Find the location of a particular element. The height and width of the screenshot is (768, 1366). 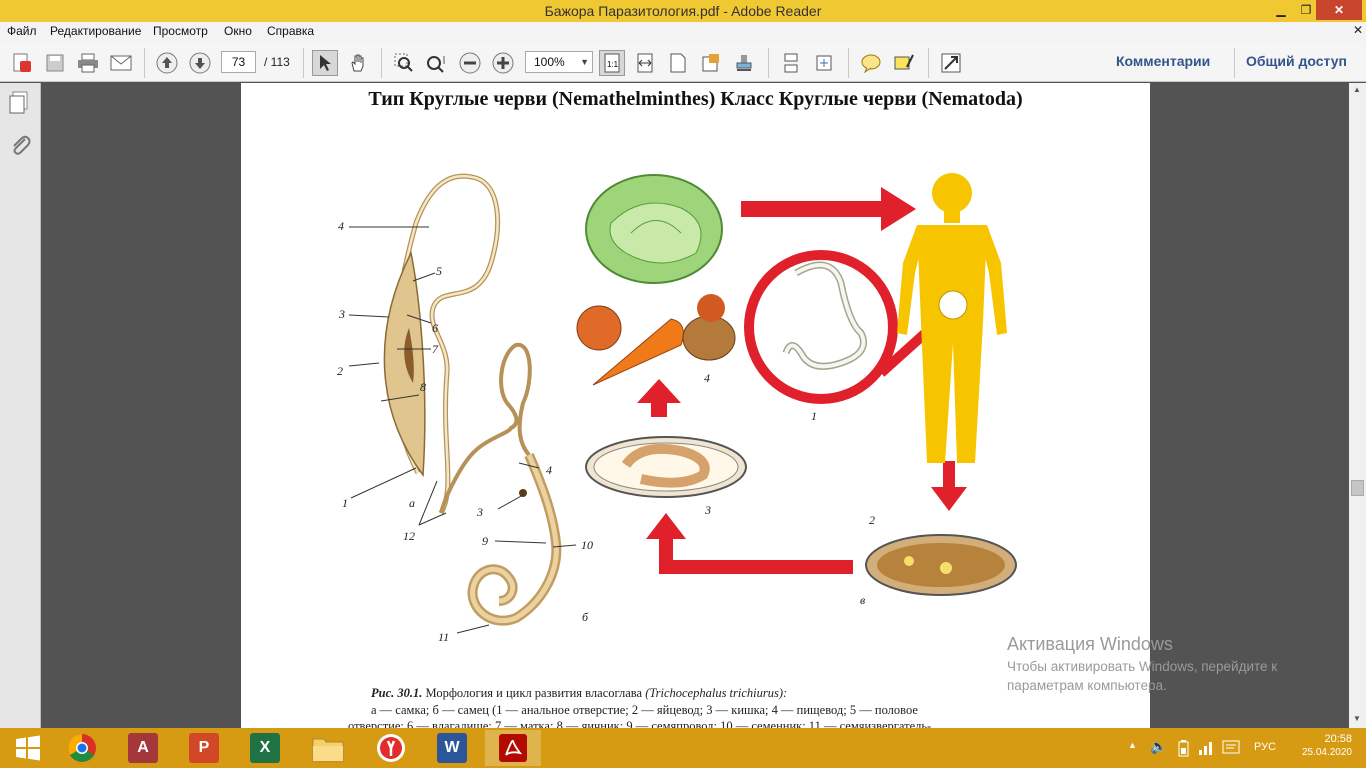

page-view-icon is located at coordinates (791, 63).